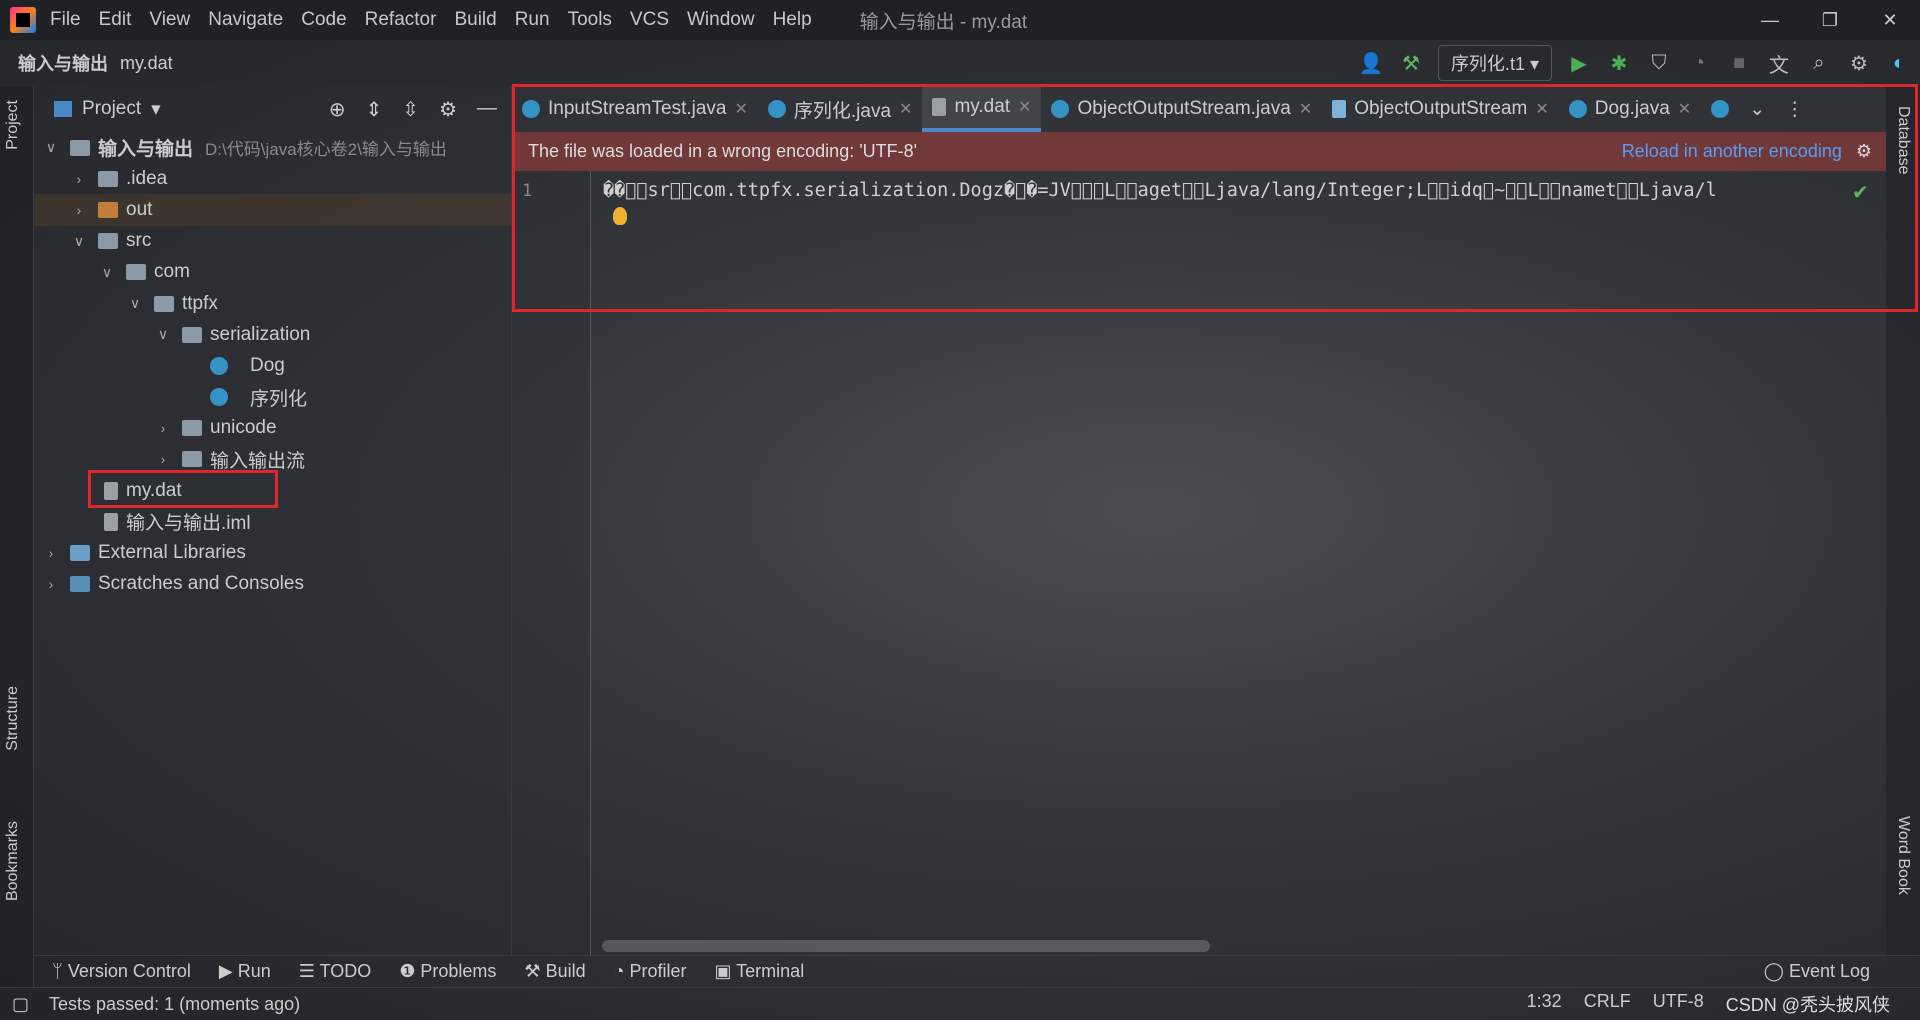 The image size is (1920, 1020). Describe the element at coordinates (323, 20) in the screenshot. I see `menu-code: Code` at that location.